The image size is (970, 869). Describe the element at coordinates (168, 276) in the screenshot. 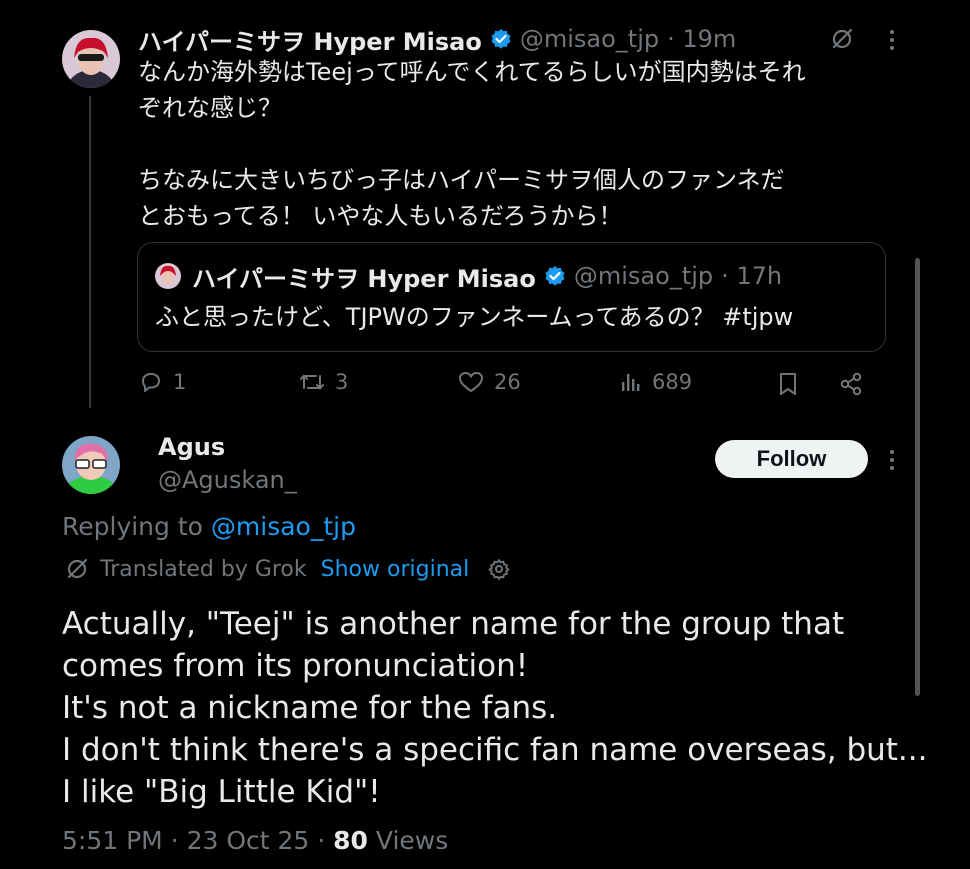

I see `quote-avatar` at that location.